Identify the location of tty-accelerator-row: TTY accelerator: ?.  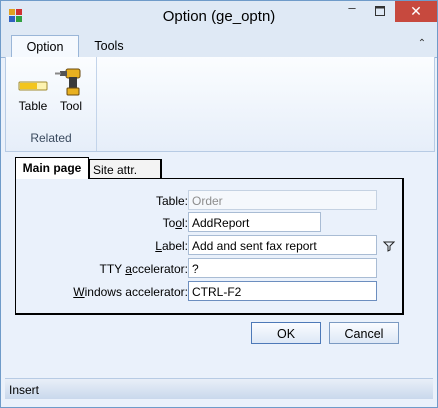
(209, 269).